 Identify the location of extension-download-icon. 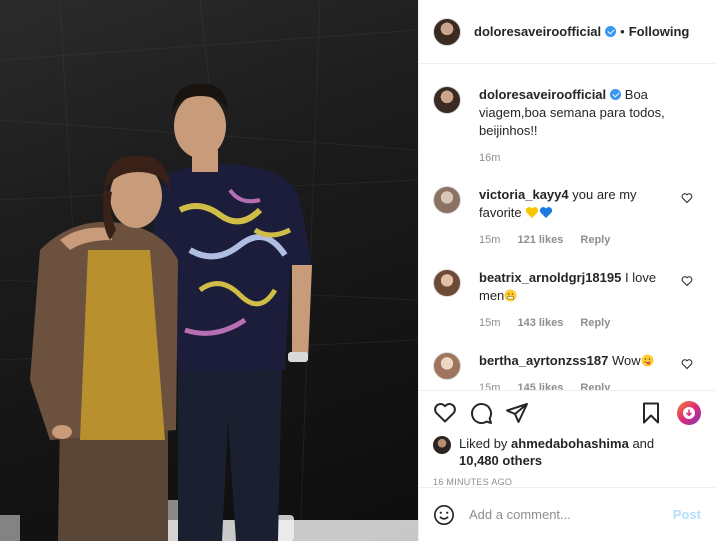
(689, 413).